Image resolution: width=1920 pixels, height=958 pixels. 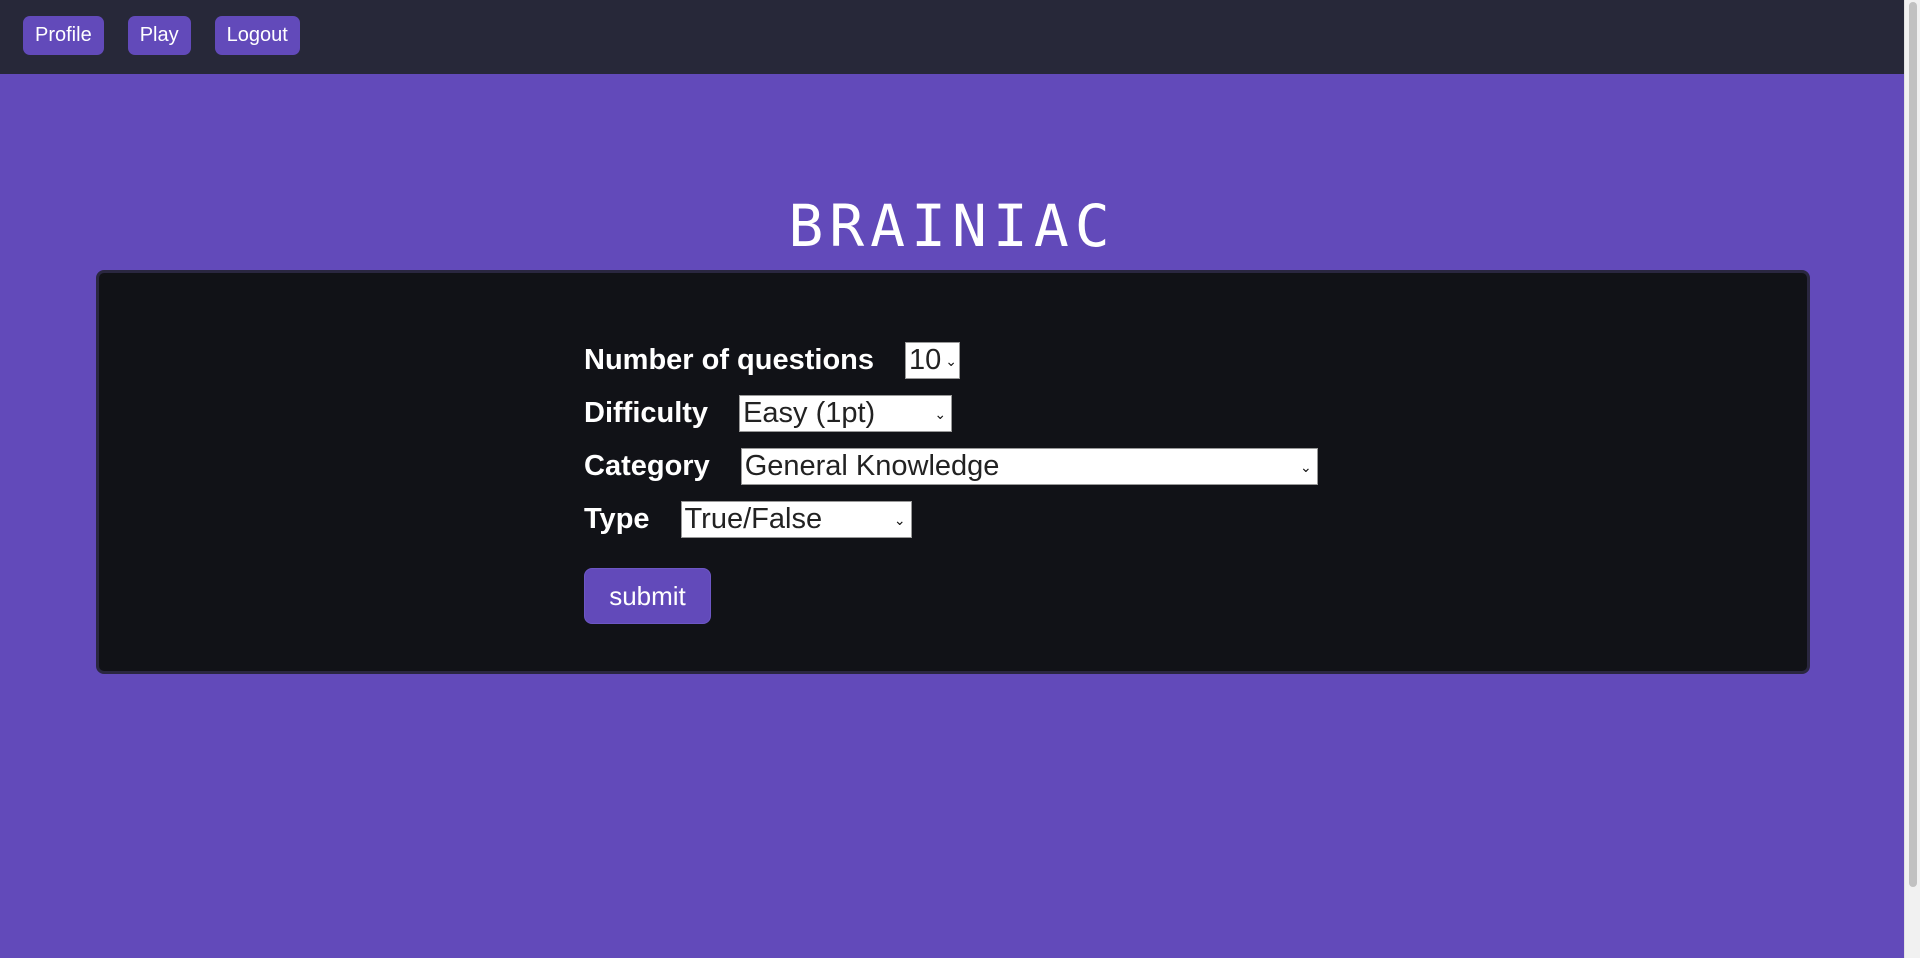 What do you see at coordinates (729, 360) in the screenshot?
I see `questions-label: Number of questions` at bounding box center [729, 360].